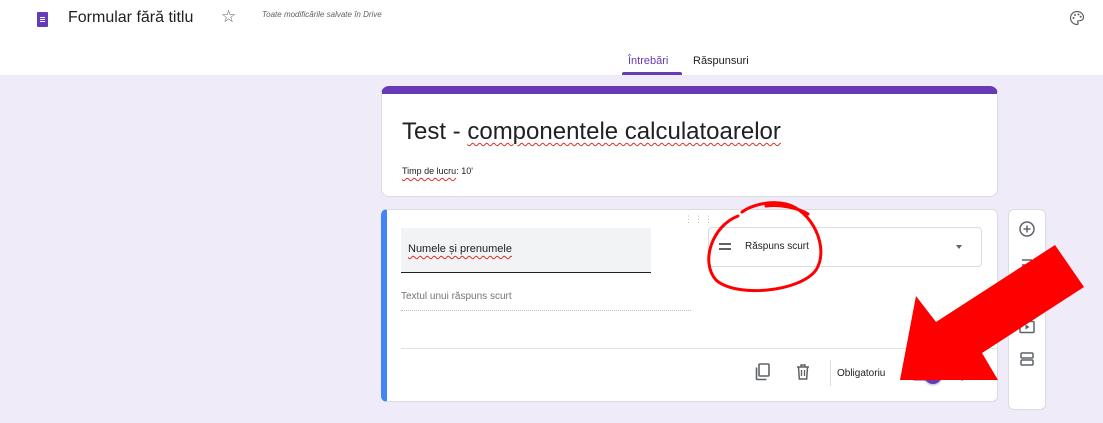  What do you see at coordinates (1027, 265) in the screenshot?
I see `import-questions-icon` at bounding box center [1027, 265].